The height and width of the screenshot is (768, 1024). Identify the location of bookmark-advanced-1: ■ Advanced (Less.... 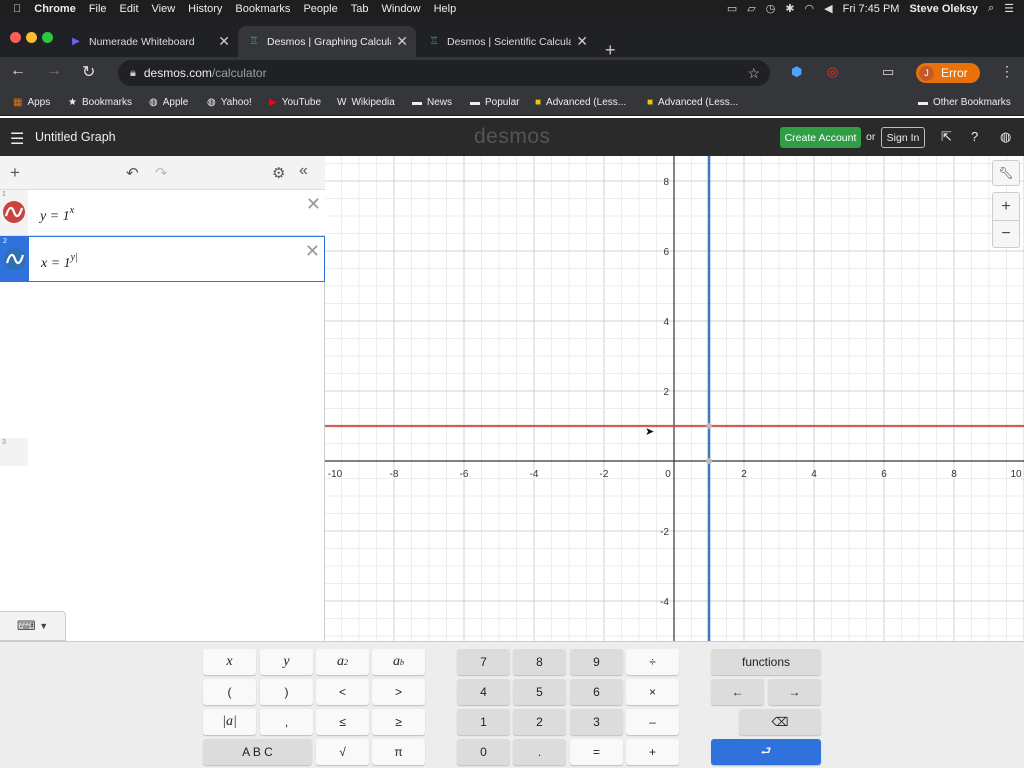
(580, 102).